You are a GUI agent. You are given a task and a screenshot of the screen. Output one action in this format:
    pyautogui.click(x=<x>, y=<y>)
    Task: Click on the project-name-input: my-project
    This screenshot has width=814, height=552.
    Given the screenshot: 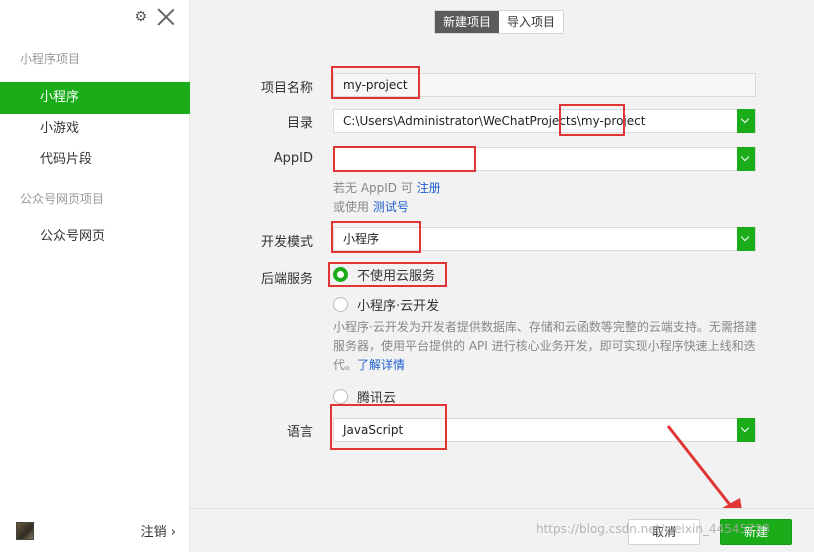 What is the action you would take?
    pyautogui.click(x=544, y=85)
    